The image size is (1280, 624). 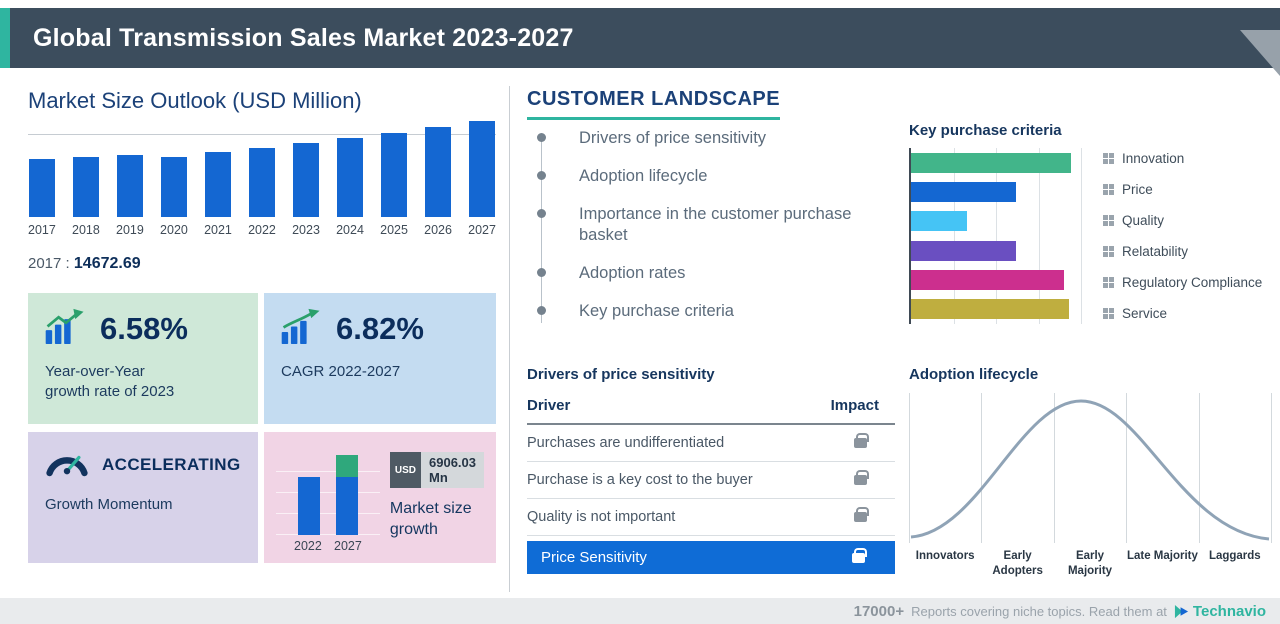 I want to click on market-size-bar-group: 2017, so click(x=42, y=198).